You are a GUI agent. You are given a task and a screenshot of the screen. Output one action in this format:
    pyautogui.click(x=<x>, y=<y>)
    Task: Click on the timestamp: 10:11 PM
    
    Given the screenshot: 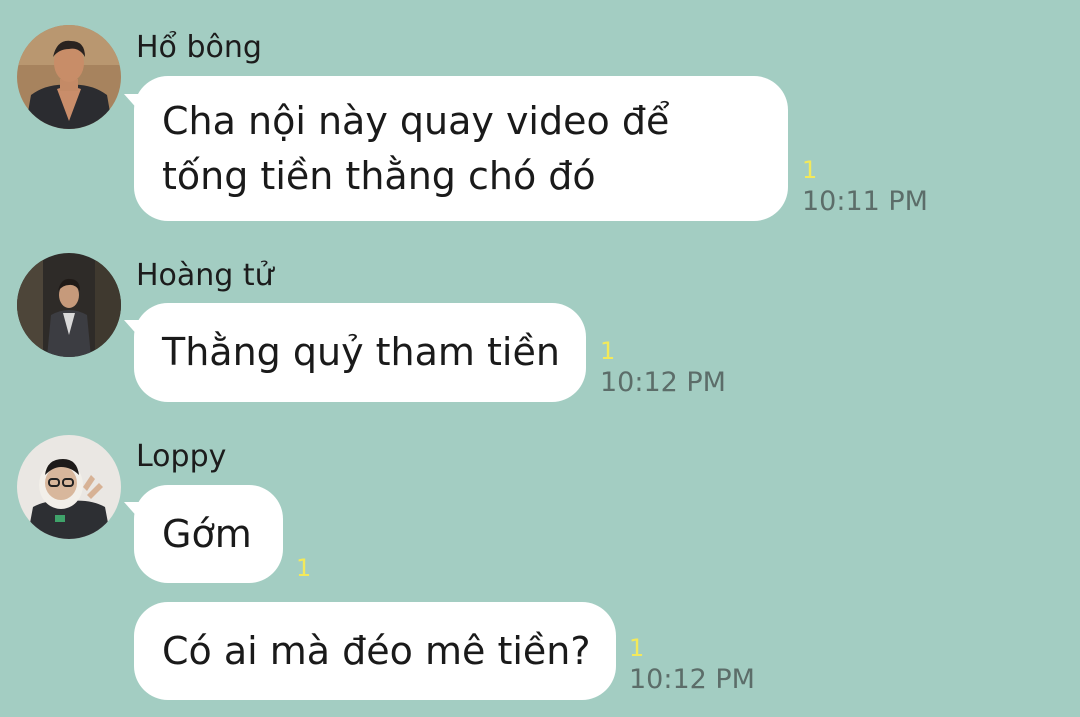 What is the action you would take?
    pyautogui.click(x=865, y=201)
    